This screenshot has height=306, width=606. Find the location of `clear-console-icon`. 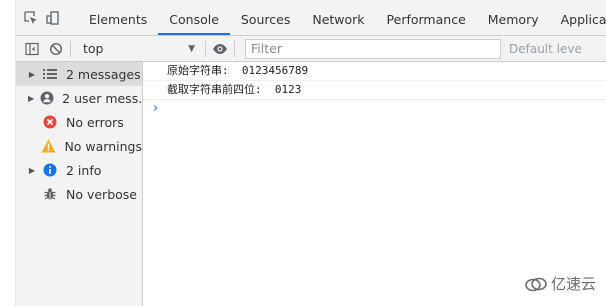

clear-console-icon is located at coordinates (56, 49).